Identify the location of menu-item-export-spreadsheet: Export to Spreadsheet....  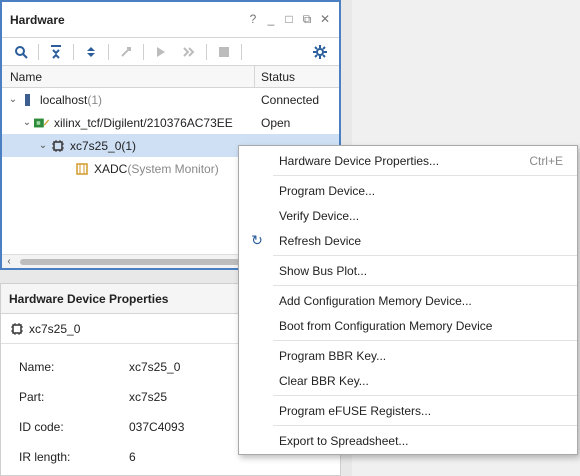
(408, 440).